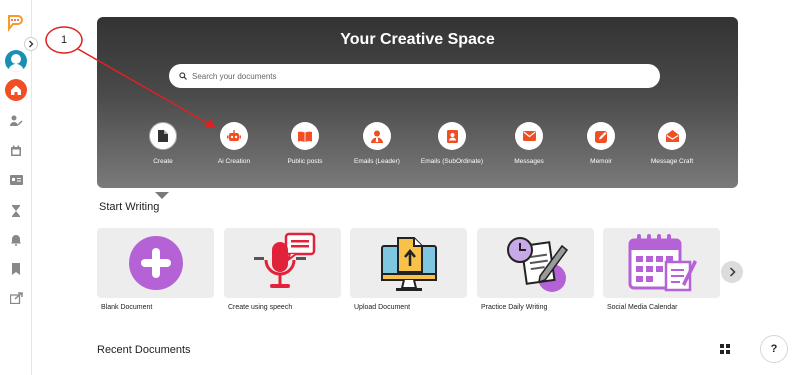  Describe the element at coordinates (234, 161) in the screenshot. I see `category-label: Ai Creation` at that location.